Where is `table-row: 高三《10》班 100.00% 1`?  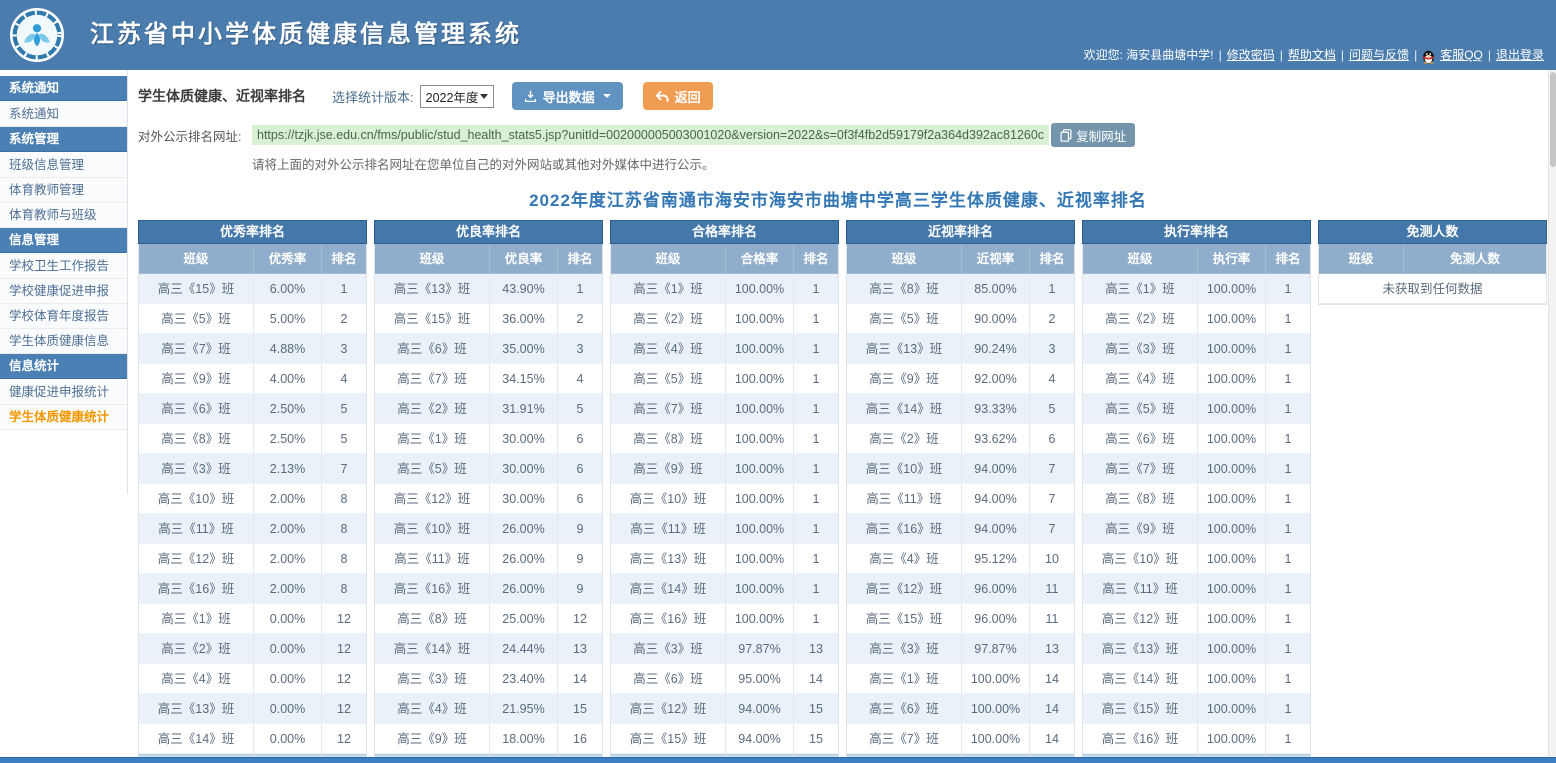
table-row: 高三《10》班 100.00% 1 is located at coordinates (724, 499).